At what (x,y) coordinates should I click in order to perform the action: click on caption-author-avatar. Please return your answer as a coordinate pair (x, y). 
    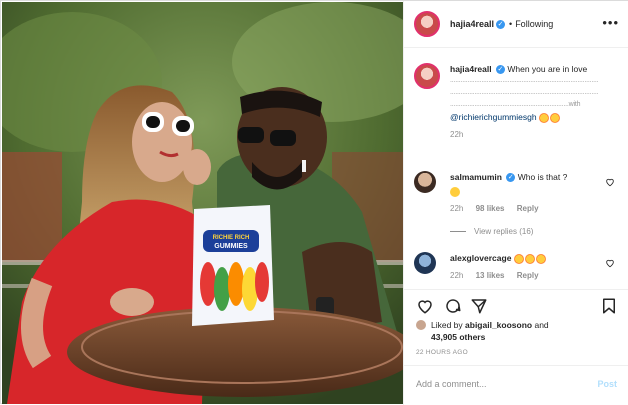
    Looking at the image, I should click on (427, 76).